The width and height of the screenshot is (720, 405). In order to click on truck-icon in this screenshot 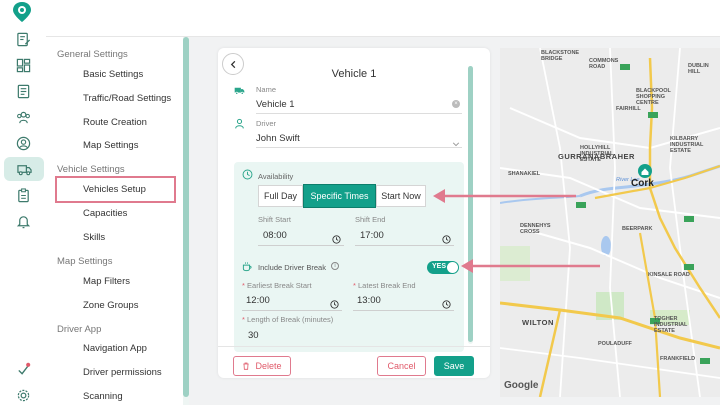, I will do `click(24, 169)`.